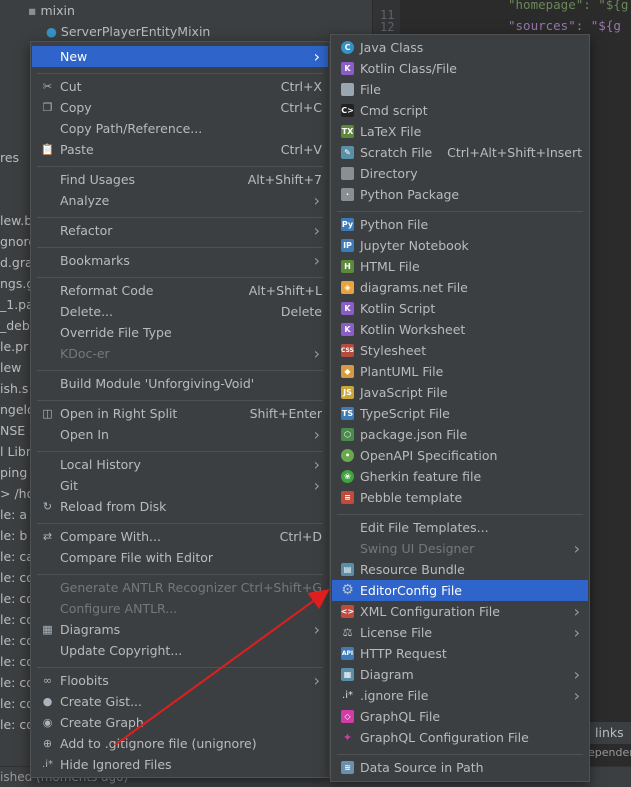 The height and width of the screenshot is (787, 631). Describe the element at coordinates (180, 680) in the screenshot. I see `menu-item-floobits: ∞ Floobits ›` at that location.